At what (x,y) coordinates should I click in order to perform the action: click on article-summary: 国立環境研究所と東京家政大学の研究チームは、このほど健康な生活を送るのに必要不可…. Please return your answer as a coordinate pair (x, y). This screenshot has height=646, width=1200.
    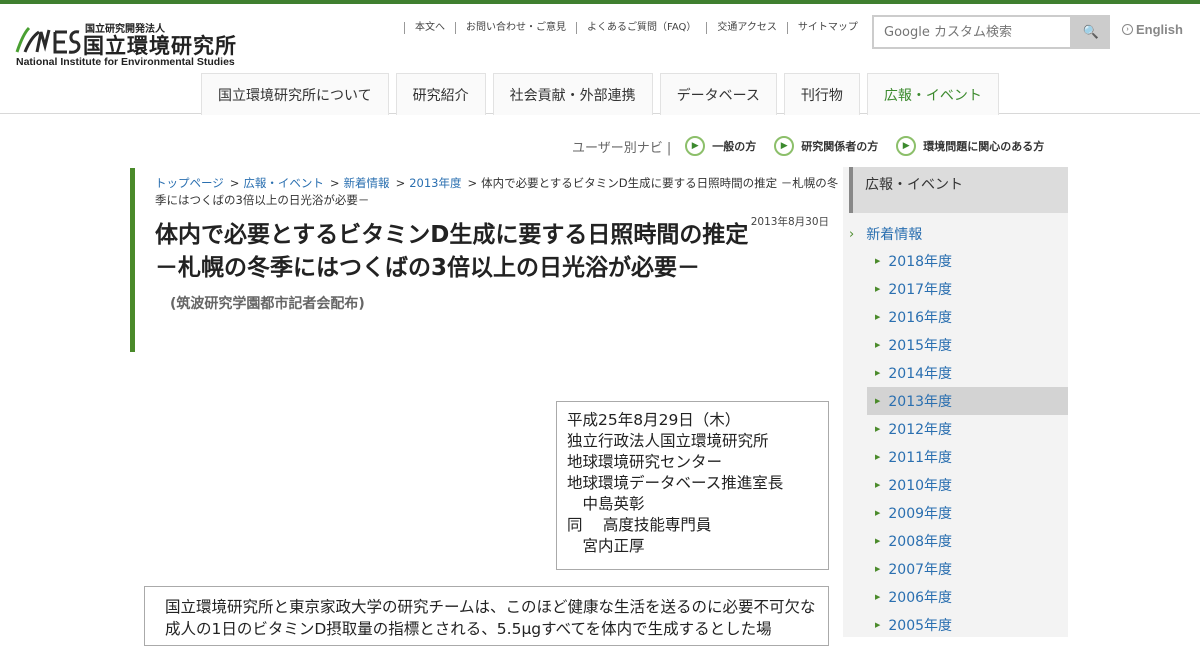
    Looking at the image, I should click on (486, 616).